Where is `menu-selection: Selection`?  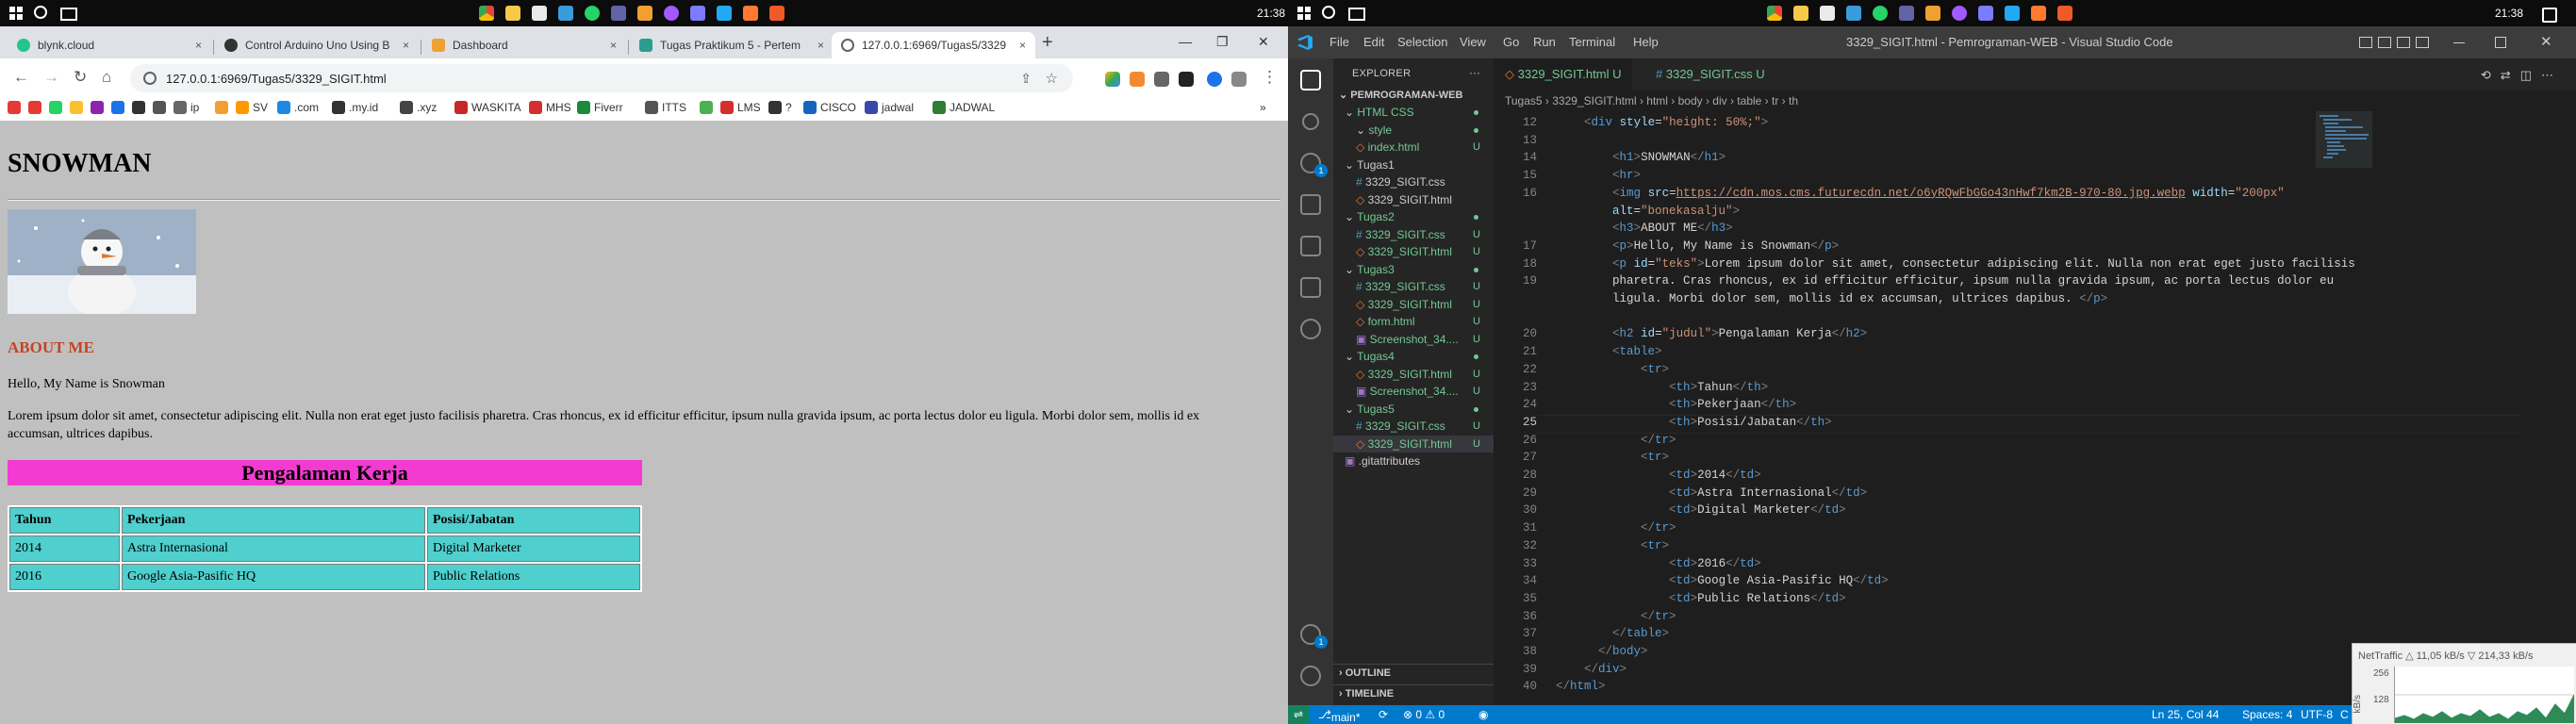
menu-selection: Selection is located at coordinates (1422, 42).